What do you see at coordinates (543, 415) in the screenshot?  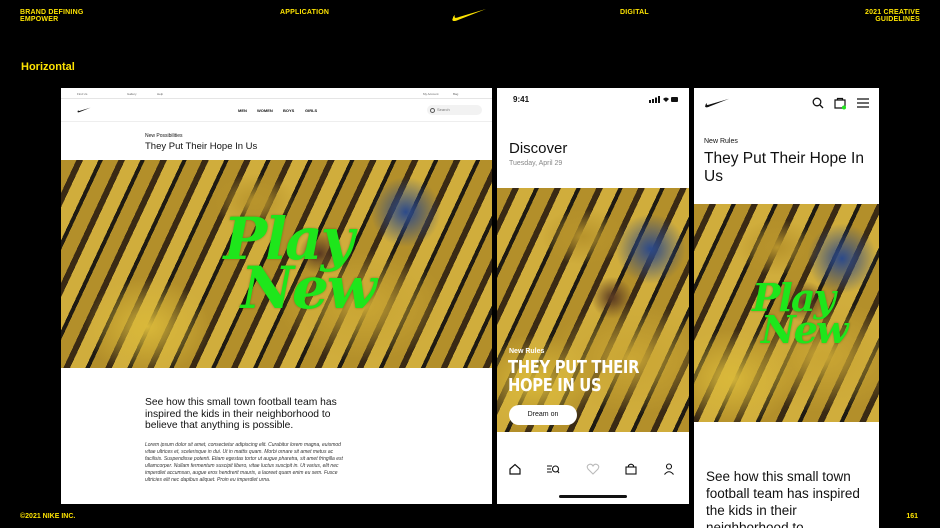 I see `dream-on-button: Dream on` at bounding box center [543, 415].